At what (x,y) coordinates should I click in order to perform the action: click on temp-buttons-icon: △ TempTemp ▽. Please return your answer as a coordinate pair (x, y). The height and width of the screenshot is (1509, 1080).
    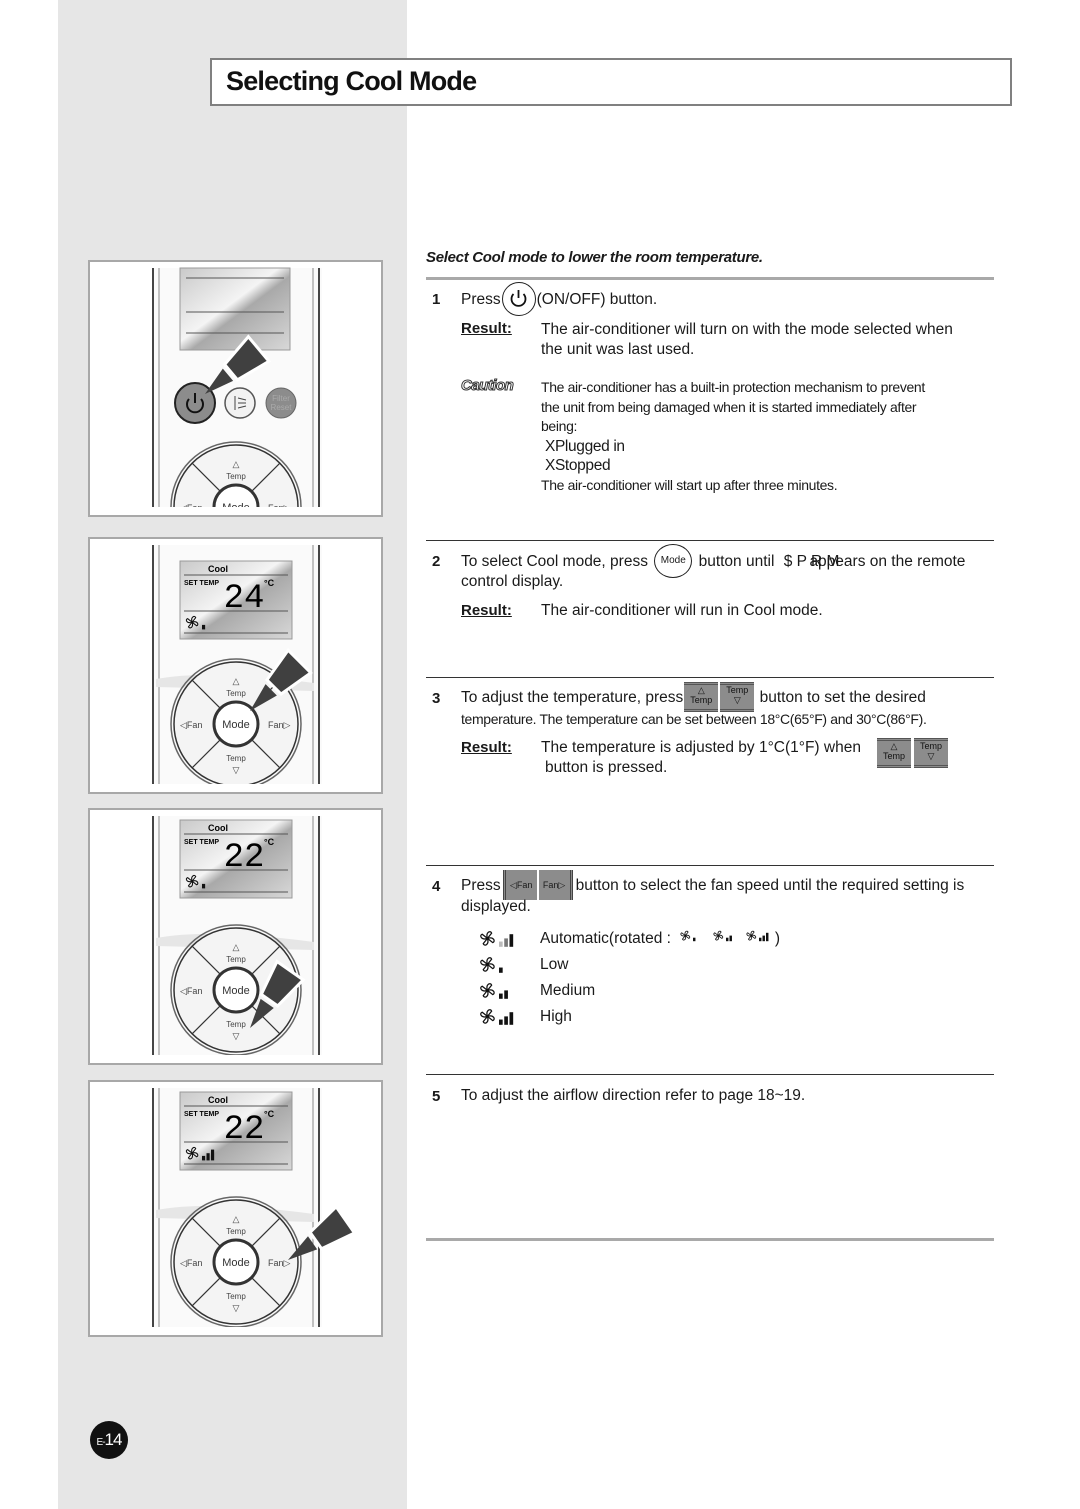
    Looking at the image, I should click on (912, 753).